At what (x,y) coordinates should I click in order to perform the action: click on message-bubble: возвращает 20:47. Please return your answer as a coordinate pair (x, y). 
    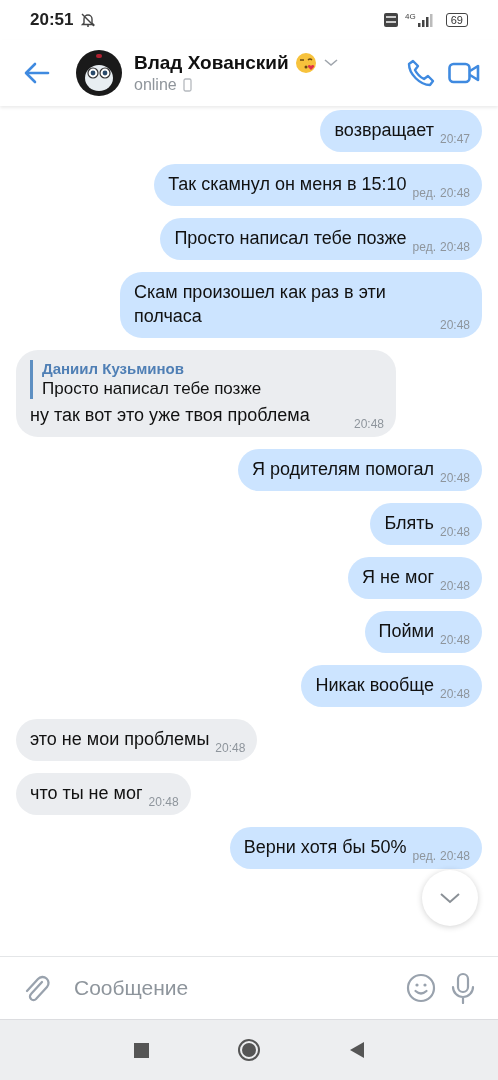
    Looking at the image, I should click on (401, 131).